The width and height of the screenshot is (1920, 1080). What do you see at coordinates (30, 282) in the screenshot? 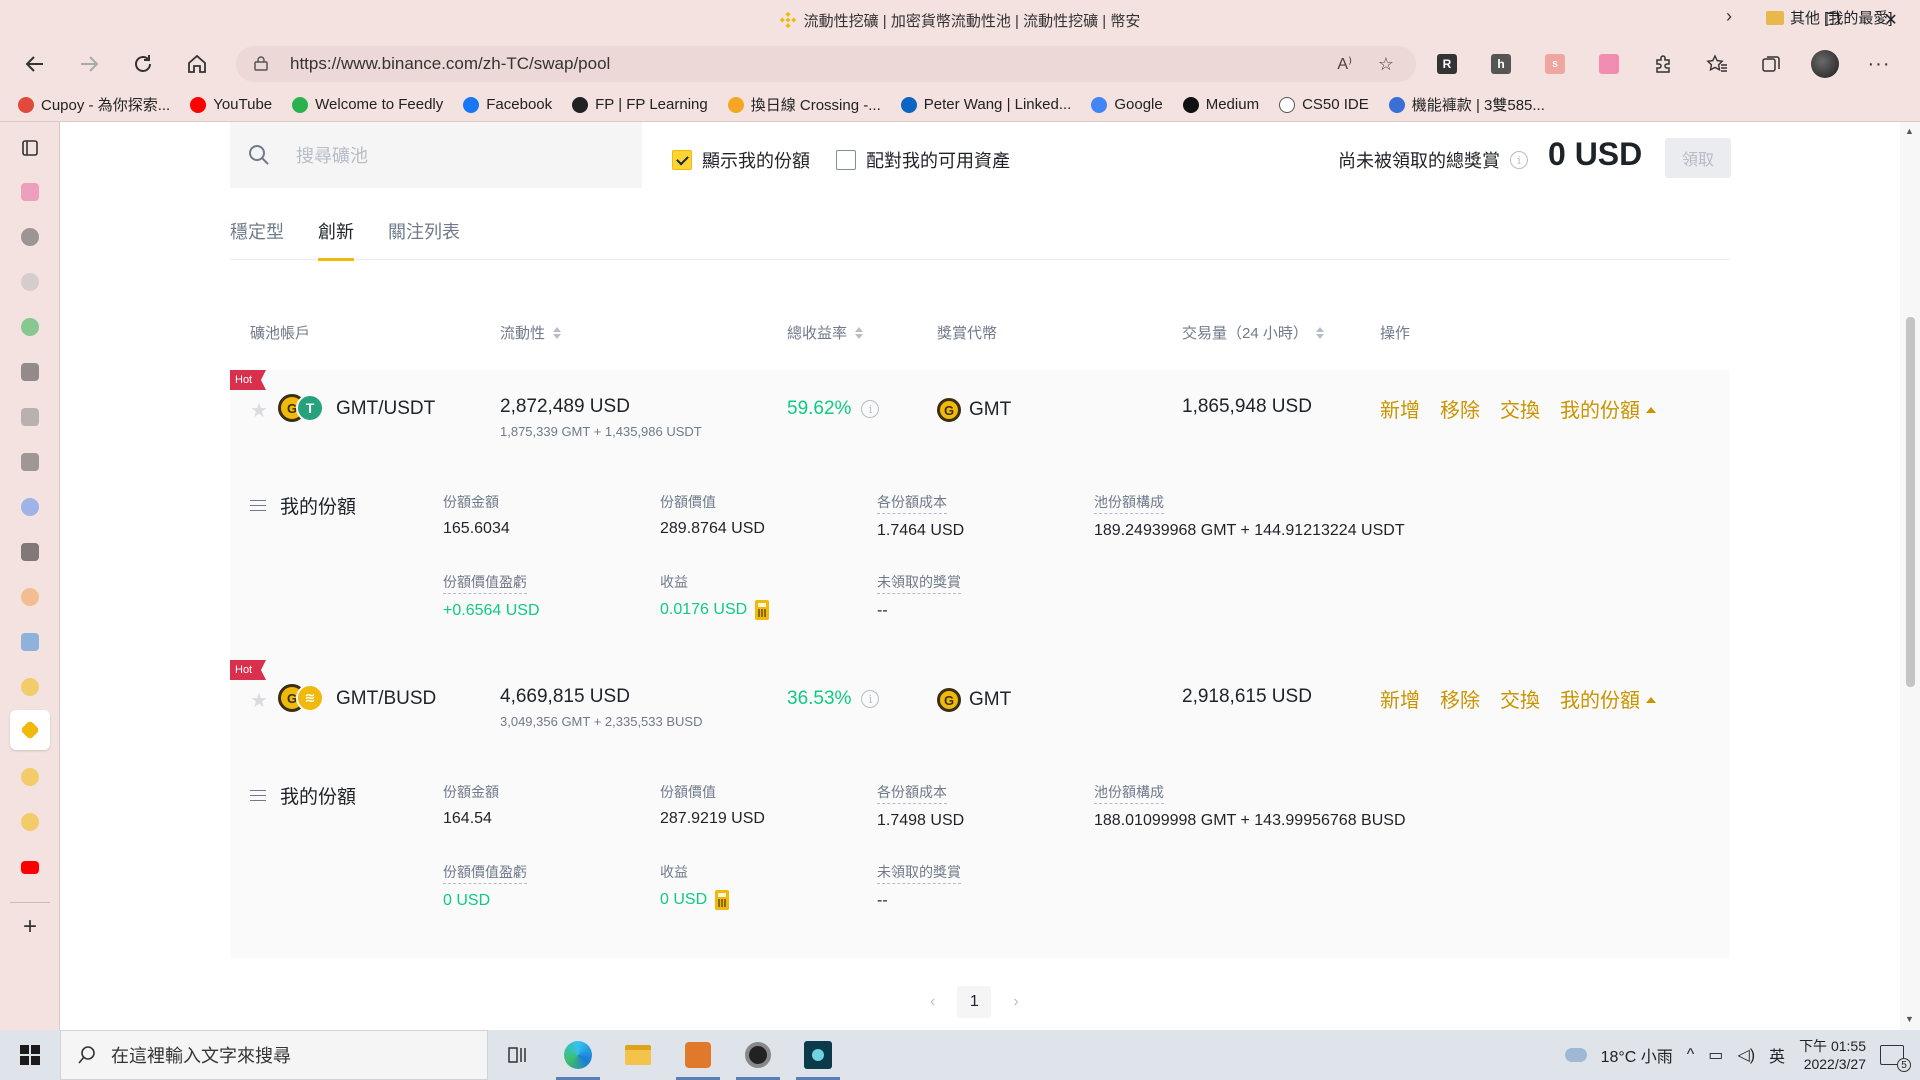
I see `sidebar-app-cloud-icon` at bounding box center [30, 282].